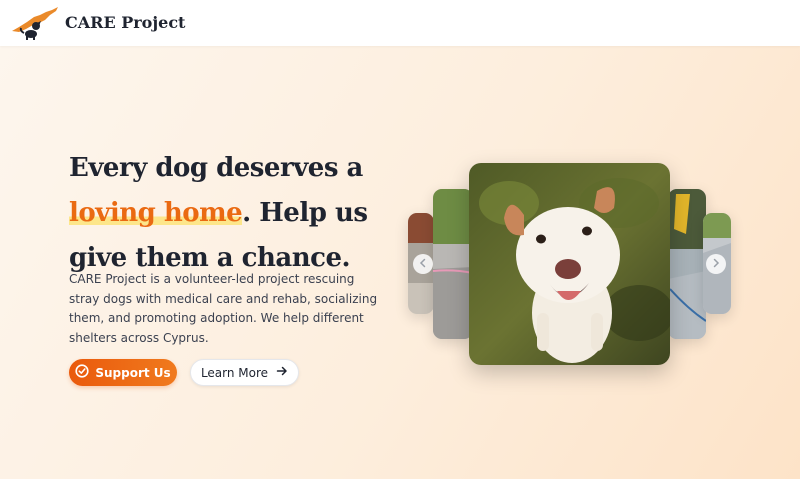  Describe the element at coordinates (125, 22) in the screenshot. I see `brand-name: CARE Project` at that location.